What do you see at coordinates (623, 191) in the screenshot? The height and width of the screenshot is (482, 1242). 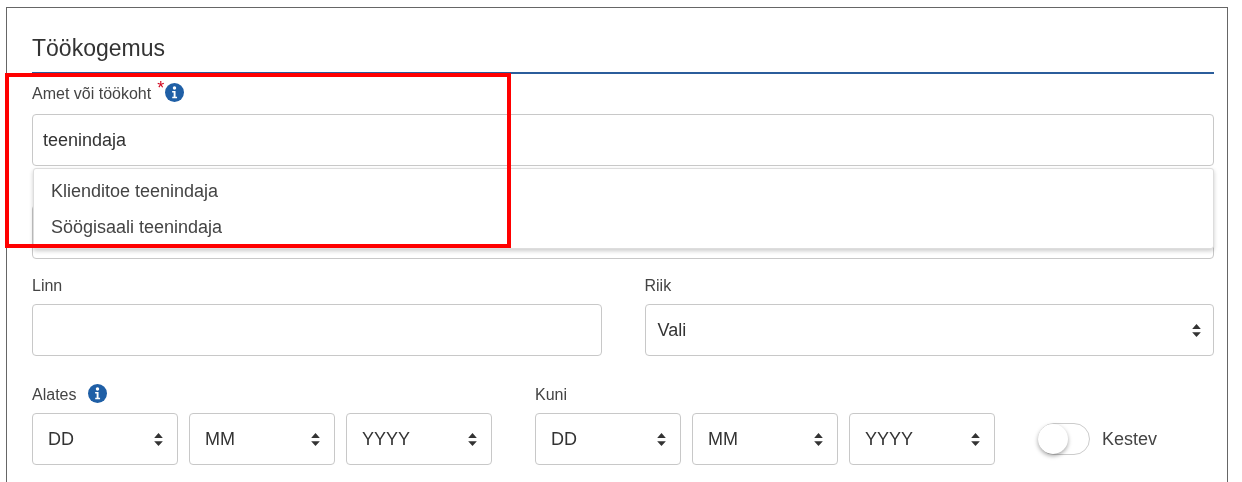 I see `suggestion-item: Klienditoe teenindaja` at bounding box center [623, 191].